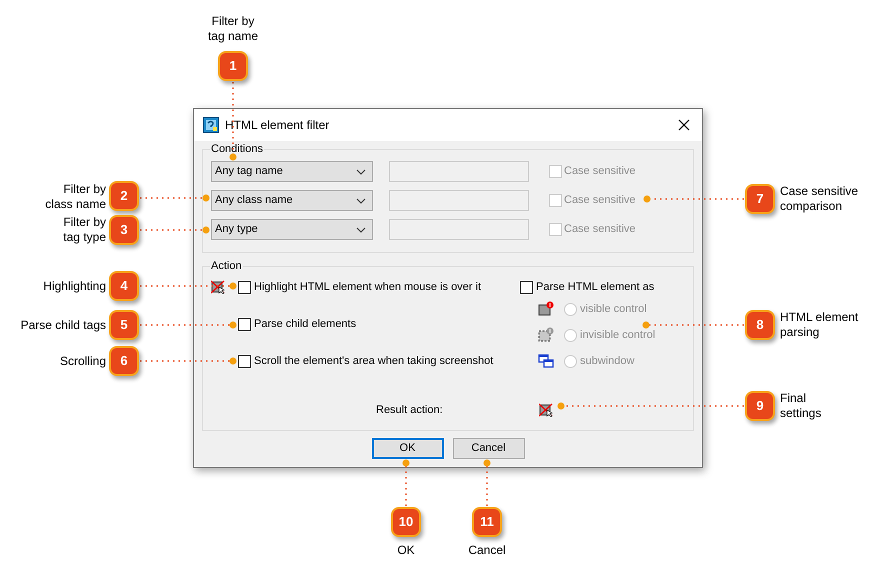 The width and height of the screenshot is (880, 574). What do you see at coordinates (233, 66) in the screenshot?
I see `step-number-badge: 1` at bounding box center [233, 66].